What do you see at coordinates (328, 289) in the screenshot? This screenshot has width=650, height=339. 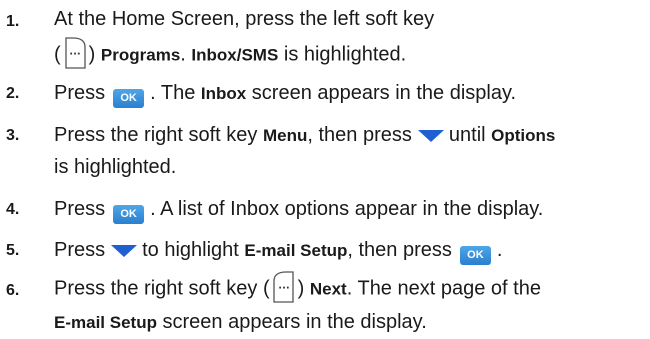 I see `next-label: Next` at bounding box center [328, 289].